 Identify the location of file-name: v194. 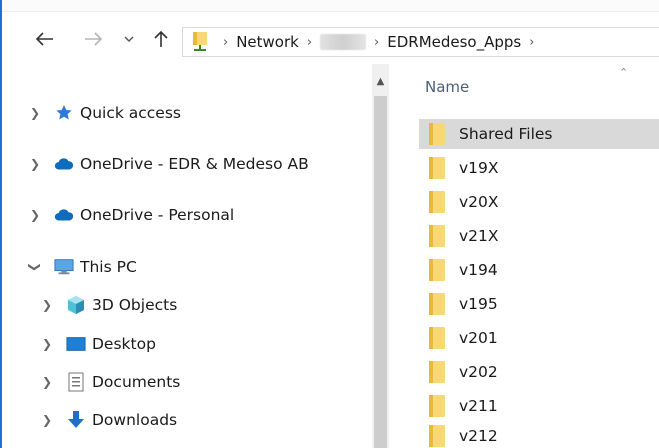
(478, 270).